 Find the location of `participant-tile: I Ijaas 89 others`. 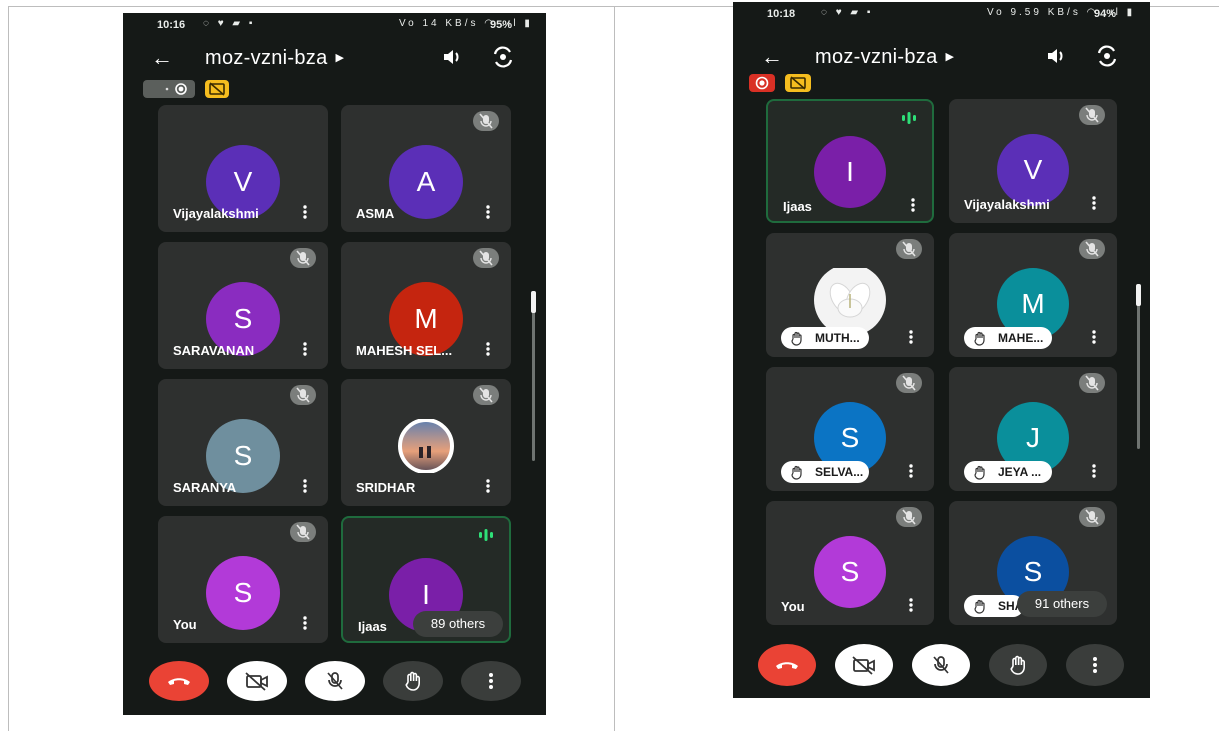

participant-tile: I Ijaas 89 others is located at coordinates (426, 579).